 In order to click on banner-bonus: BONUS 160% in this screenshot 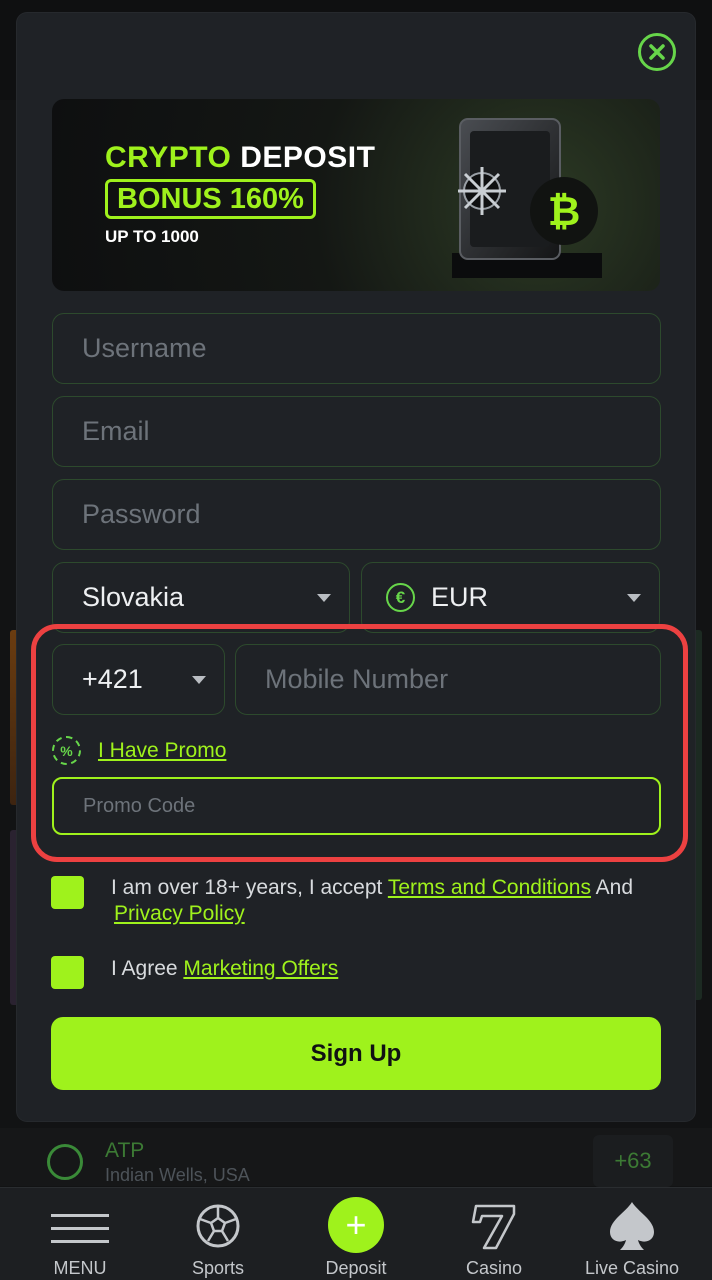, I will do `click(210, 199)`.